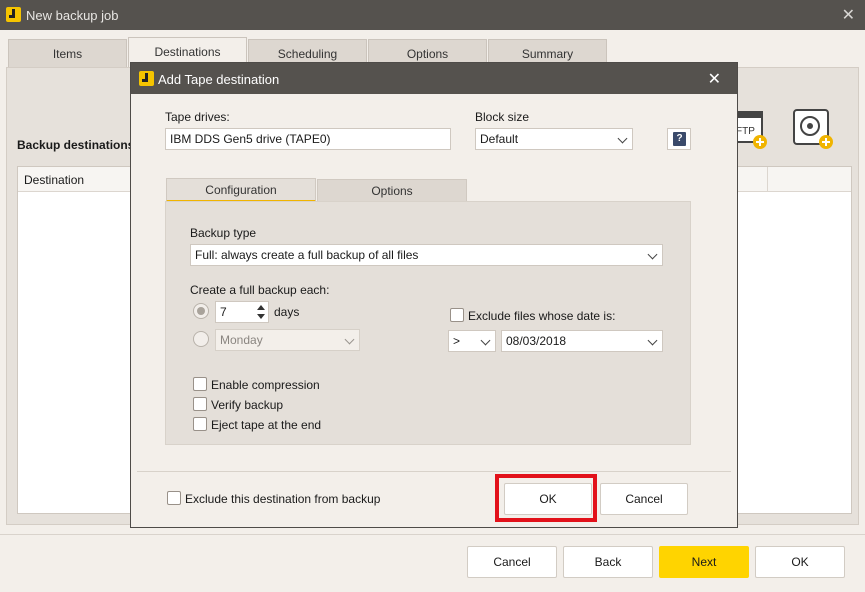 The height and width of the screenshot is (592, 865). I want to click on tape-drives-input: IBM DDS Gen5 drive (TAPE0), so click(308, 139).